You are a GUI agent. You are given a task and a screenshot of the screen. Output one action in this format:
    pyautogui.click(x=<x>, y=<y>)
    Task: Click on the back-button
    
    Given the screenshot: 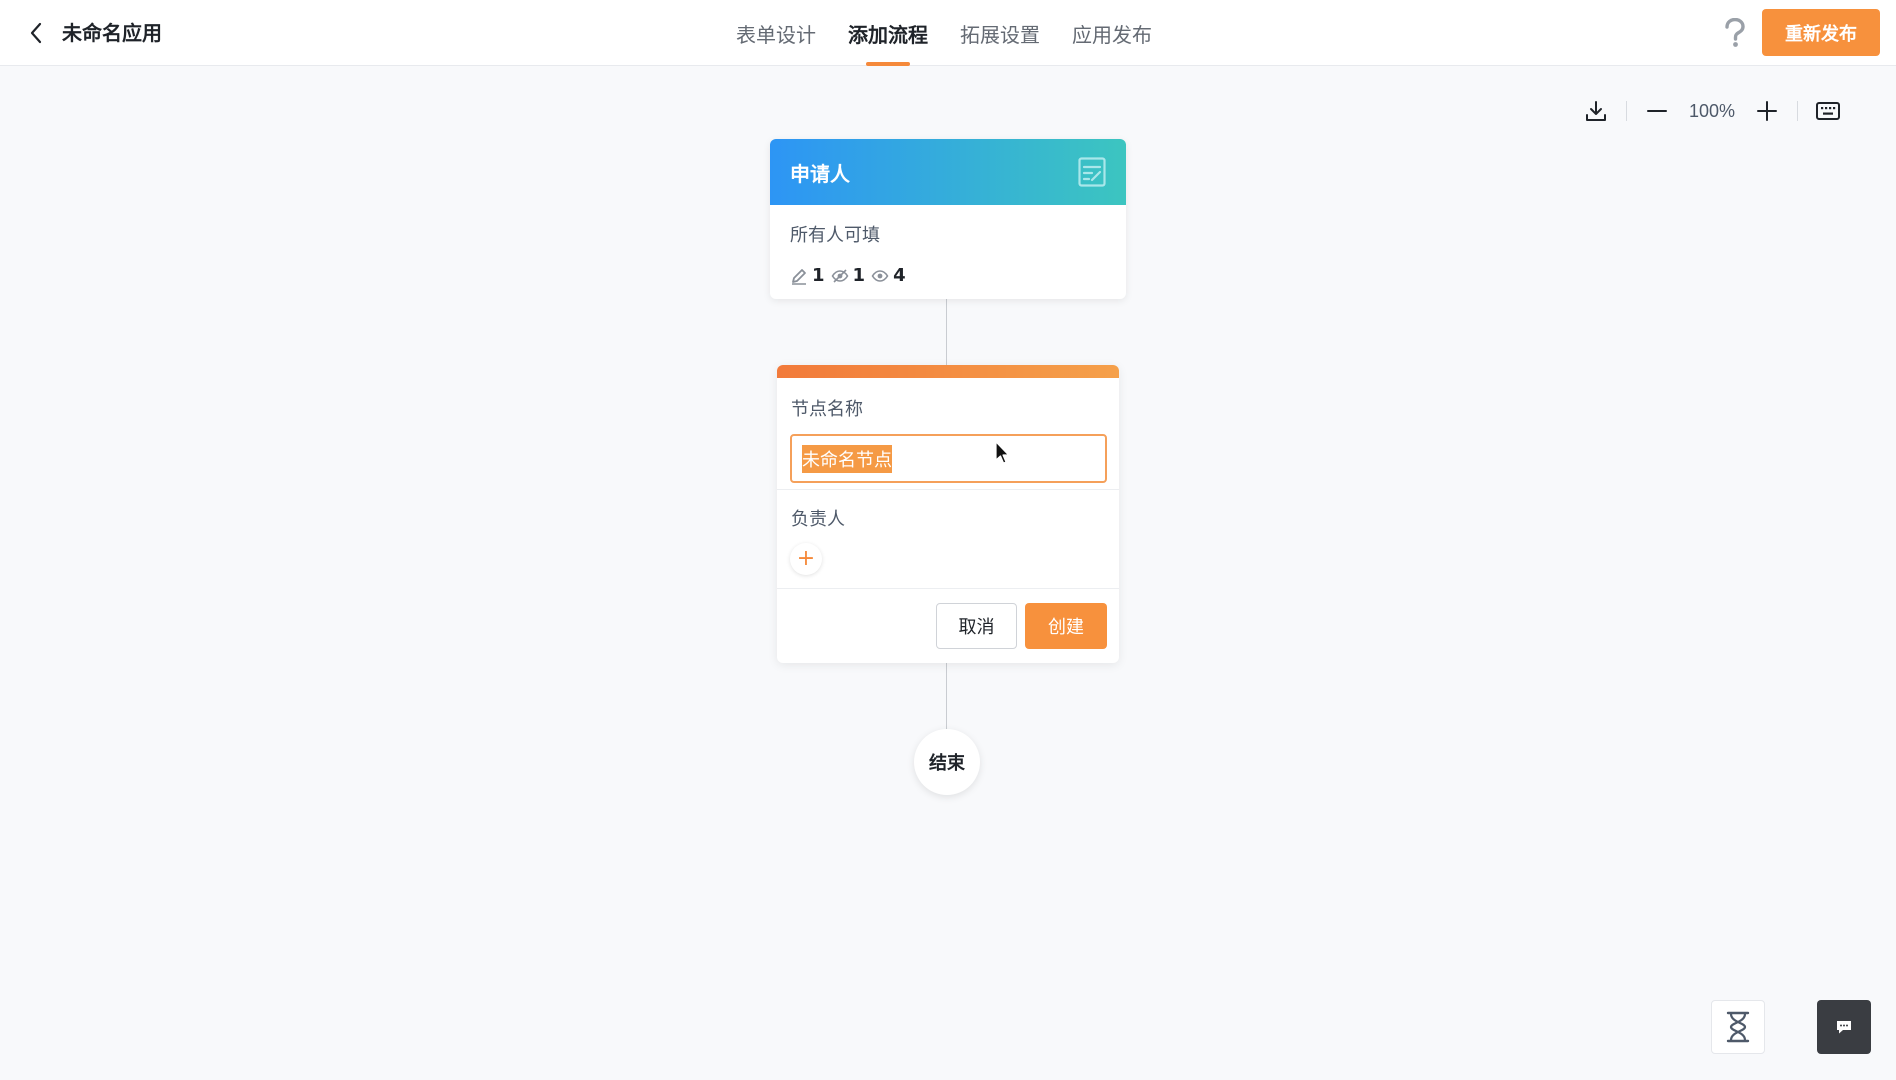 What is the action you would take?
    pyautogui.click(x=36, y=33)
    